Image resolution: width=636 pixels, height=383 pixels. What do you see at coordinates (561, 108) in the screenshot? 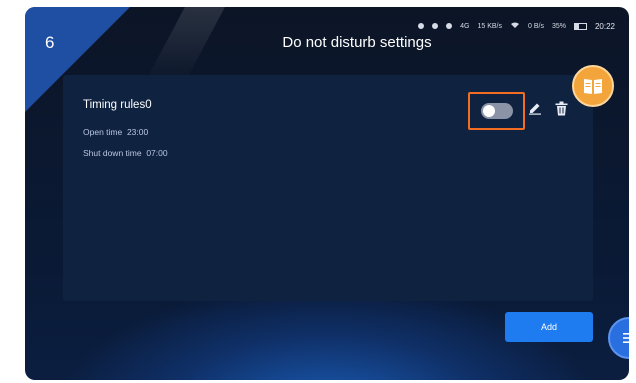
I see `trash-icon` at bounding box center [561, 108].